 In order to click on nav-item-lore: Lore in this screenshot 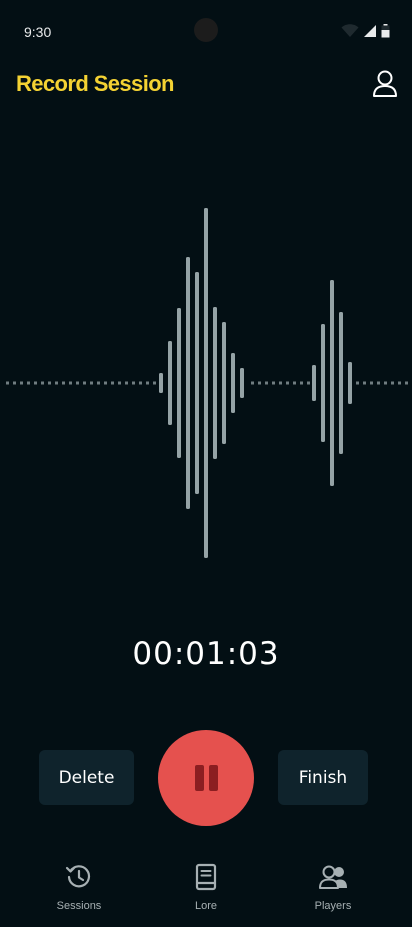, I will do `click(206, 887)`.